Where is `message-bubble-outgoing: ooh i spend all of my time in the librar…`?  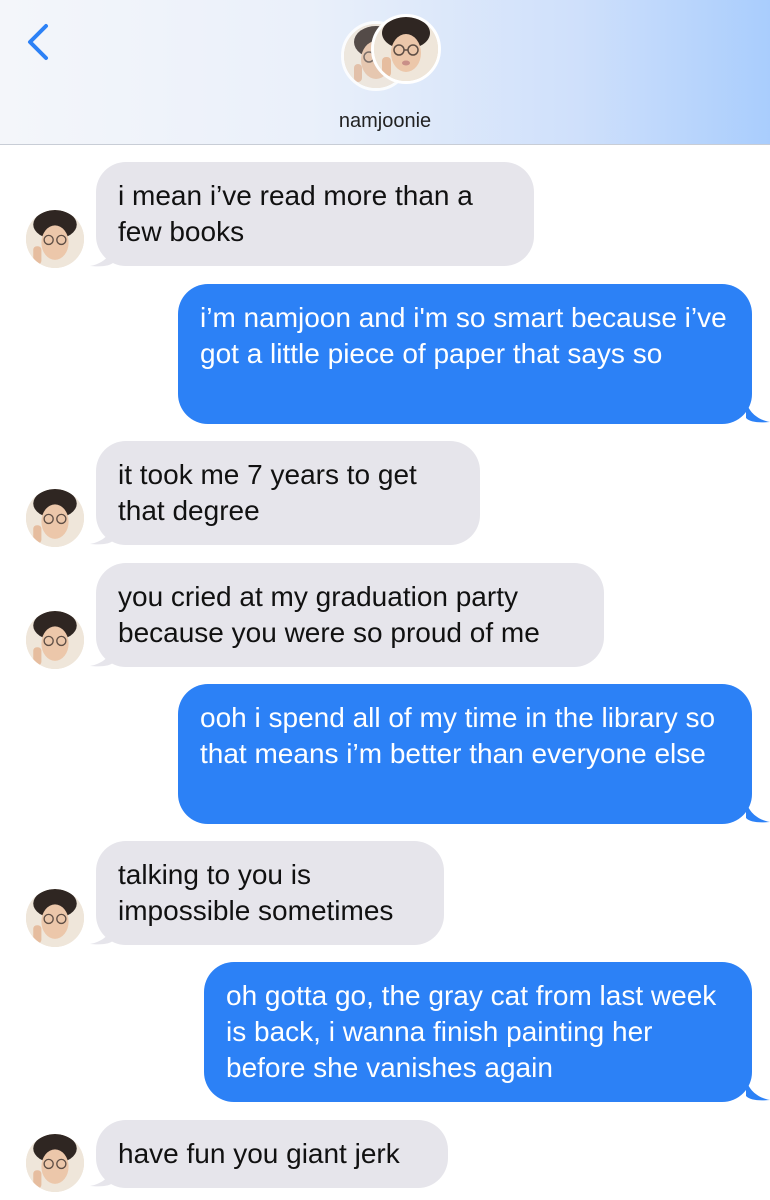 message-bubble-outgoing: ooh i spend all of my time in the librar… is located at coordinates (465, 754).